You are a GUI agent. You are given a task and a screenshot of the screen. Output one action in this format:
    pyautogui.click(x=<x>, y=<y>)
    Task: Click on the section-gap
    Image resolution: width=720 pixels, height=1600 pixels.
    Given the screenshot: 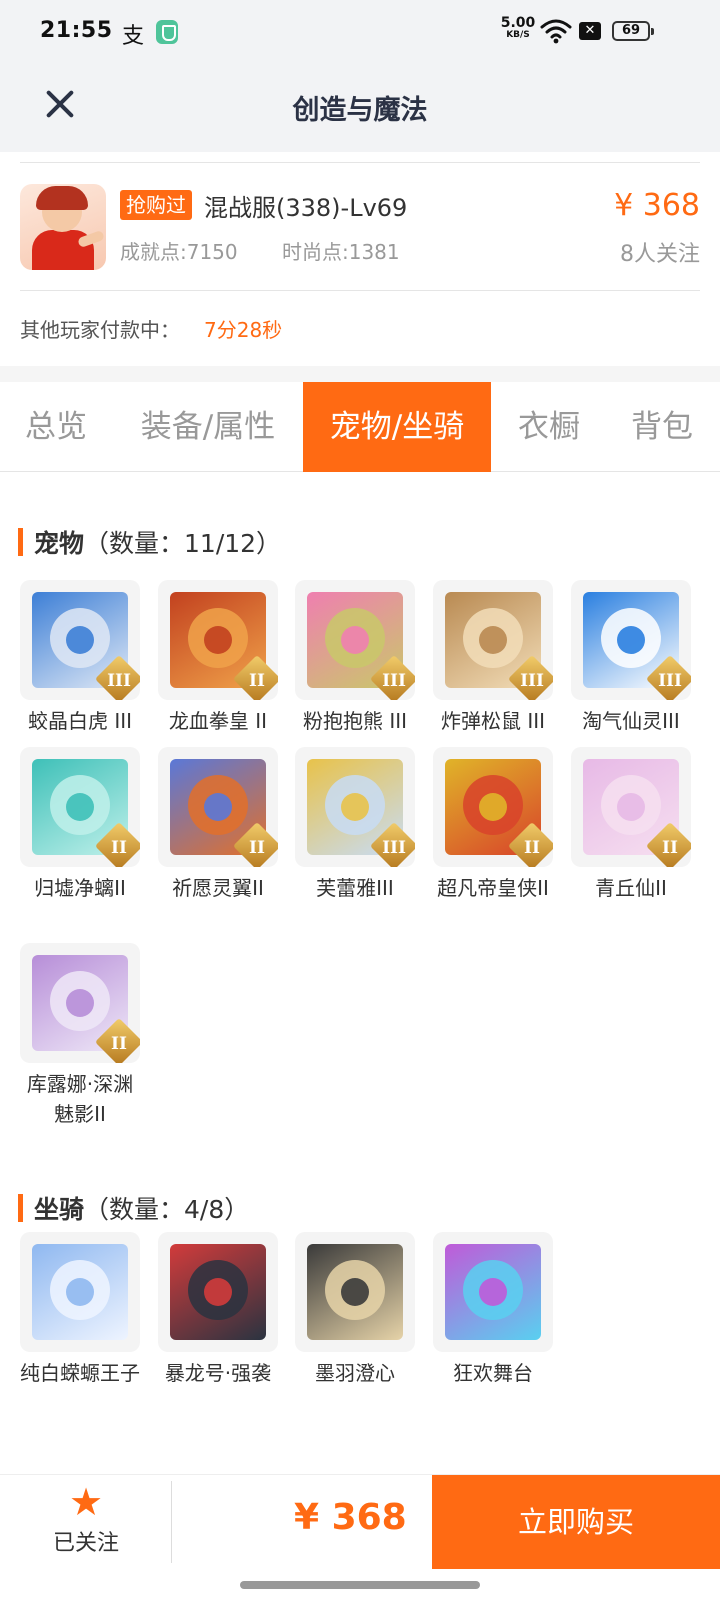 What is the action you would take?
    pyautogui.click(x=360, y=374)
    